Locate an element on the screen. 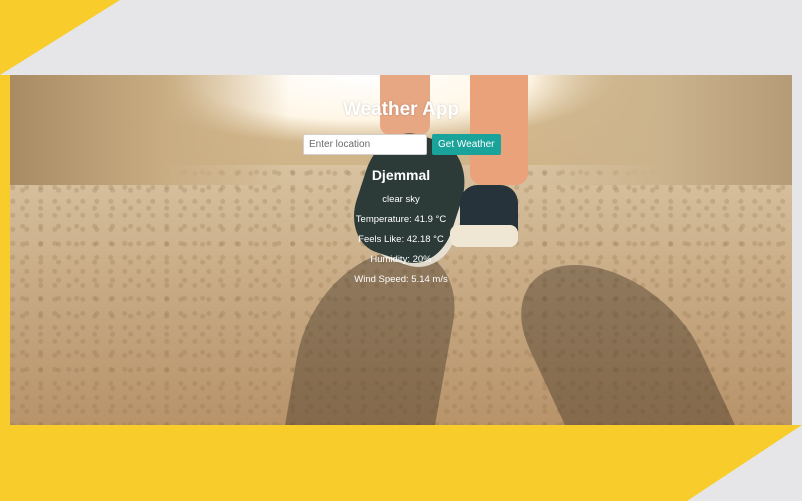 Image resolution: width=802 pixels, height=501 pixels. temperature-value: Temperature: 41.9 °C is located at coordinates (401, 219).